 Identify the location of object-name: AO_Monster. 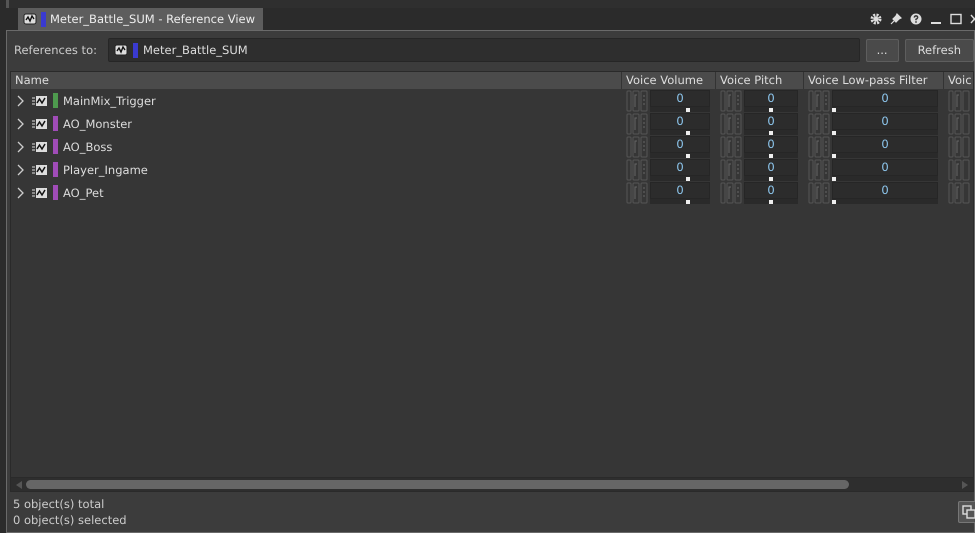
(97, 123).